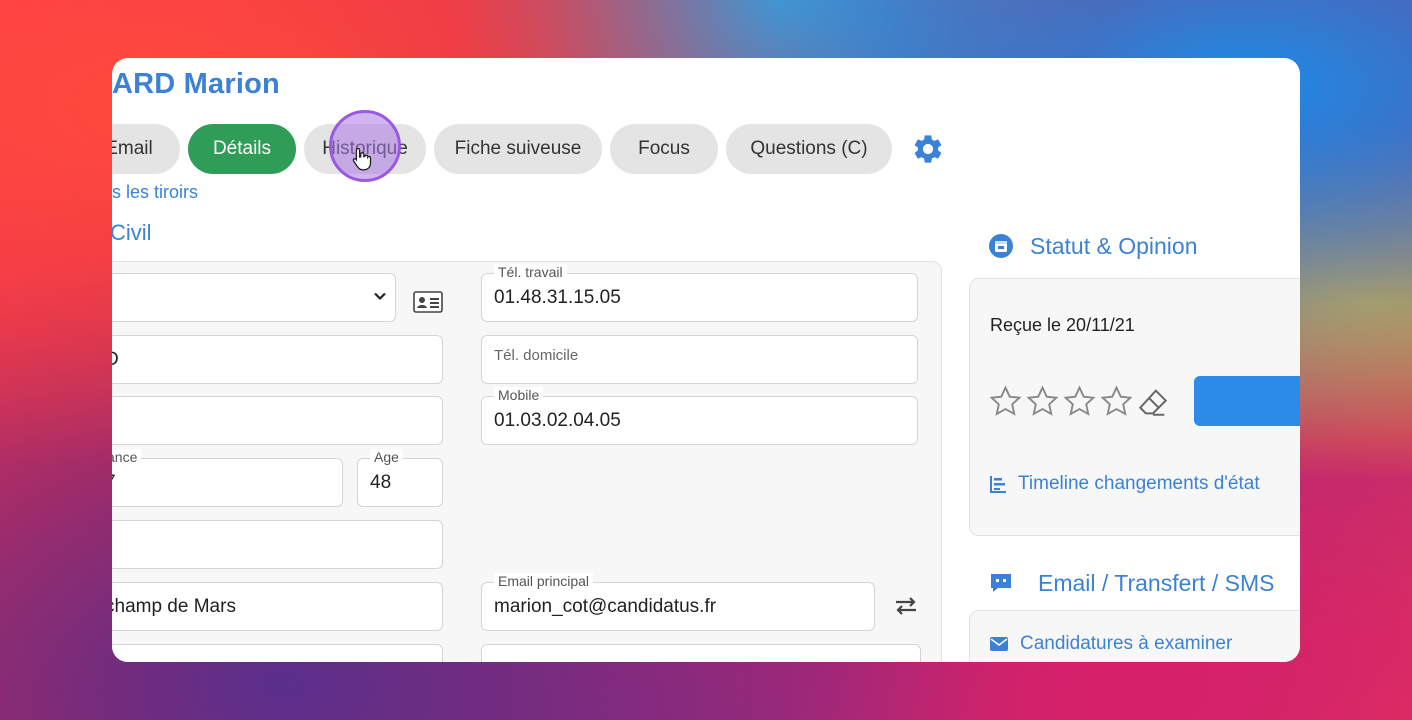 Image resolution: width=1412 pixels, height=720 pixels. I want to click on section-civil-title: Civil, so click(132, 232).